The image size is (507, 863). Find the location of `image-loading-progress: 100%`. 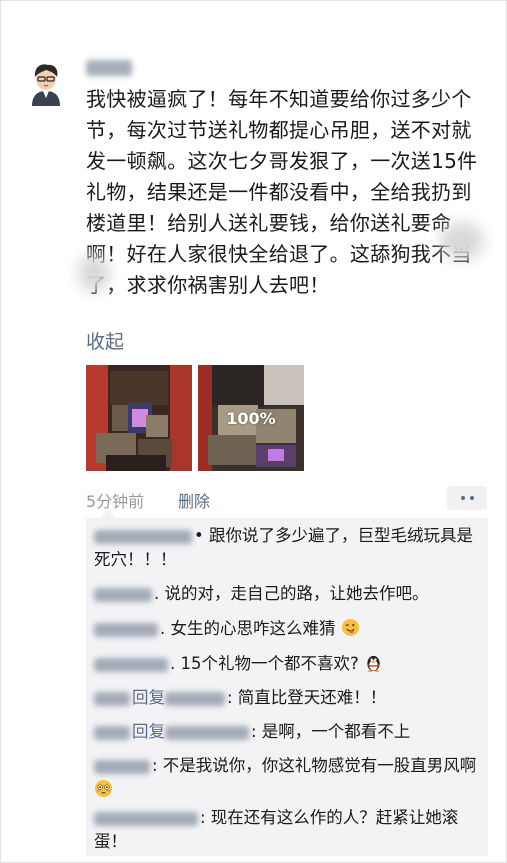

image-loading-progress: 100% is located at coordinates (251, 418).